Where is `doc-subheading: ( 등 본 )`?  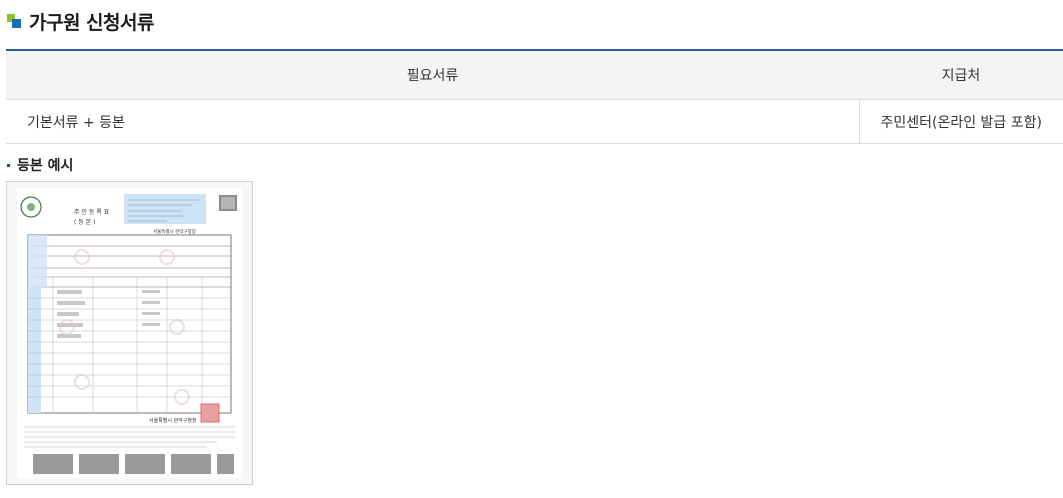 doc-subheading: ( 등 본 ) is located at coordinates (84, 222).